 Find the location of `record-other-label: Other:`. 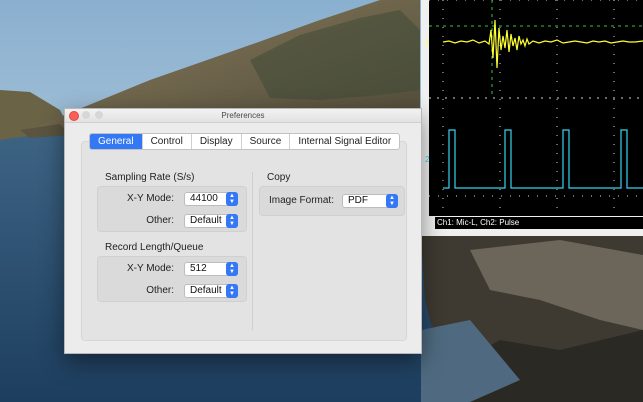

record-other-label: Other: is located at coordinates (160, 290).